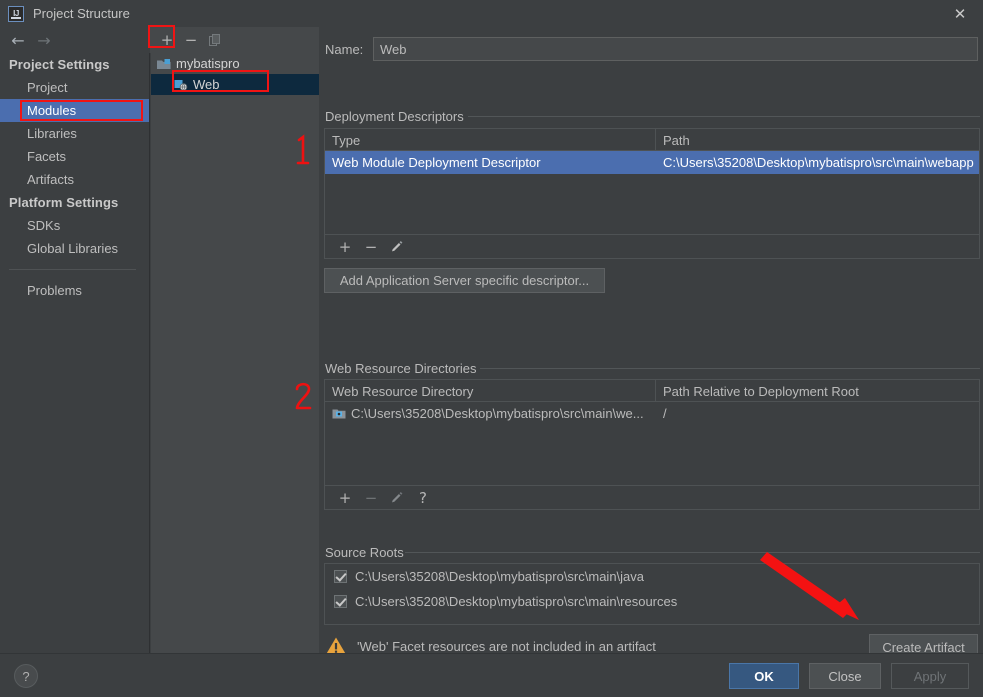 Image resolution: width=983 pixels, height=697 pixels. Describe the element at coordinates (72, 269) in the screenshot. I see `sidebar-divider` at that location.